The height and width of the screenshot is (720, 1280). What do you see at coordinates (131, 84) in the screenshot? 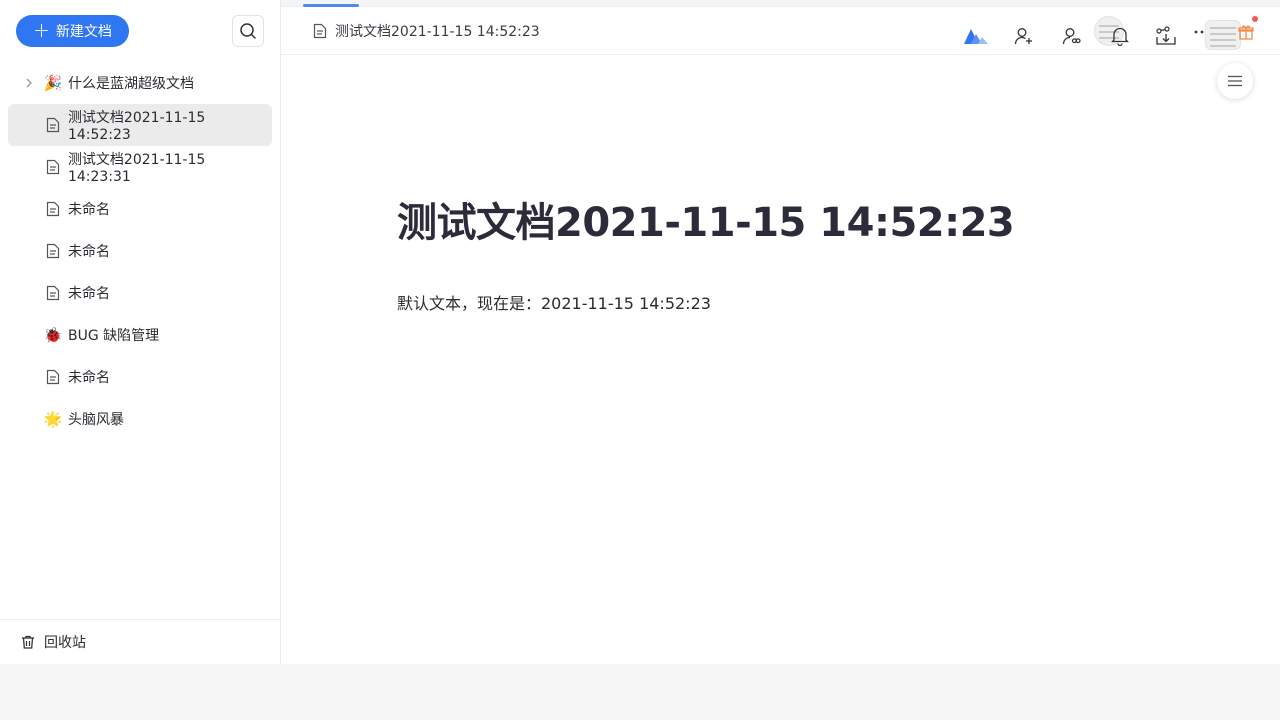
I see `tree-item-label: 什么是蓝湖超级文档` at bounding box center [131, 84].